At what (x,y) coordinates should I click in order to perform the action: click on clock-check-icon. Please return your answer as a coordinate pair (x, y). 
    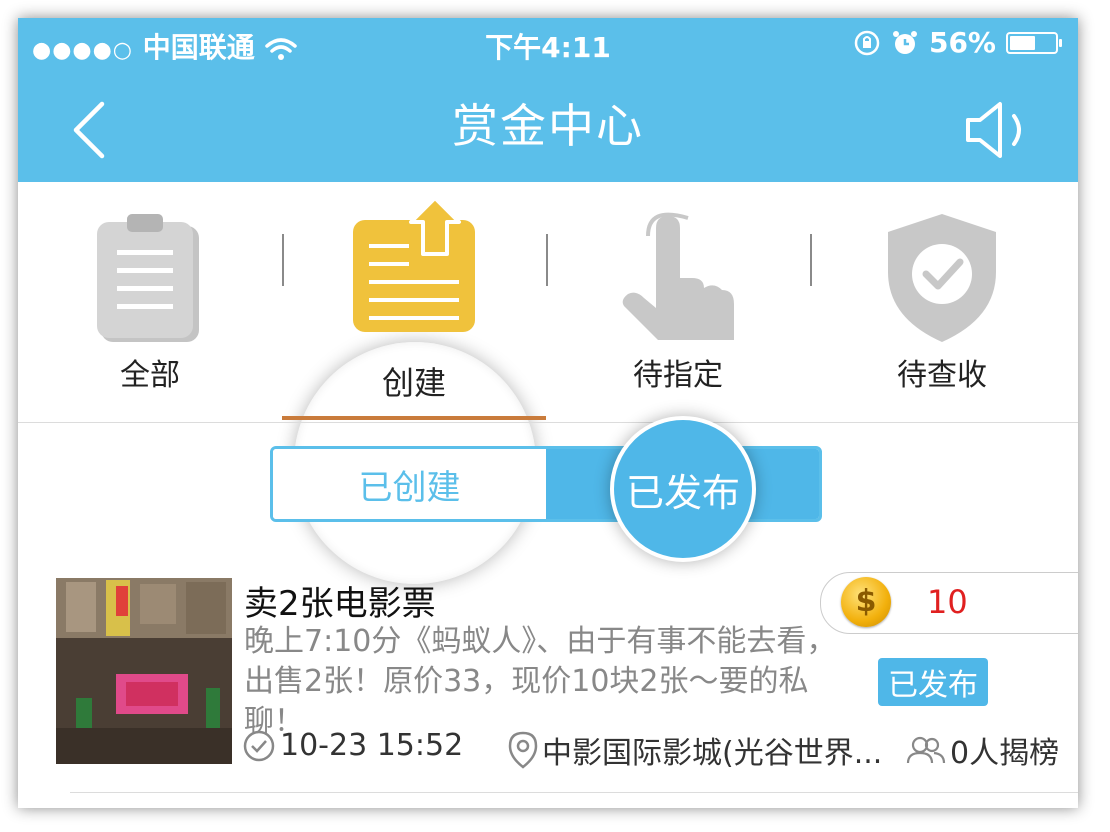
    Looking at the image, I should click on (259, 745).